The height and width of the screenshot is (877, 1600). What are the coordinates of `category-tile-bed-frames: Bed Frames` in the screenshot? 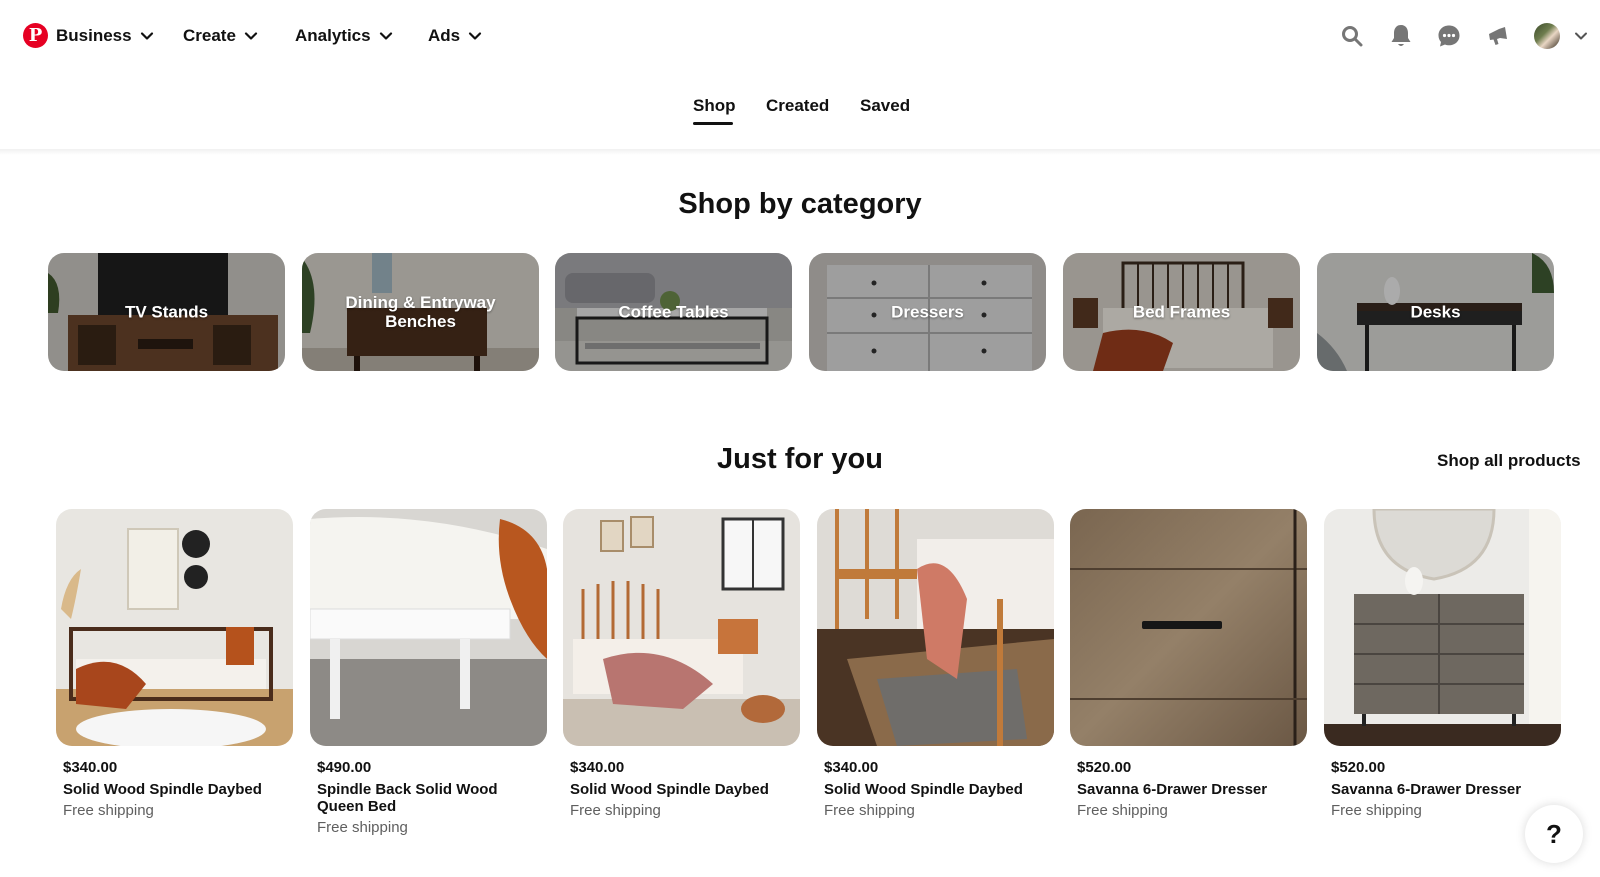 It's located at (1181, 312).